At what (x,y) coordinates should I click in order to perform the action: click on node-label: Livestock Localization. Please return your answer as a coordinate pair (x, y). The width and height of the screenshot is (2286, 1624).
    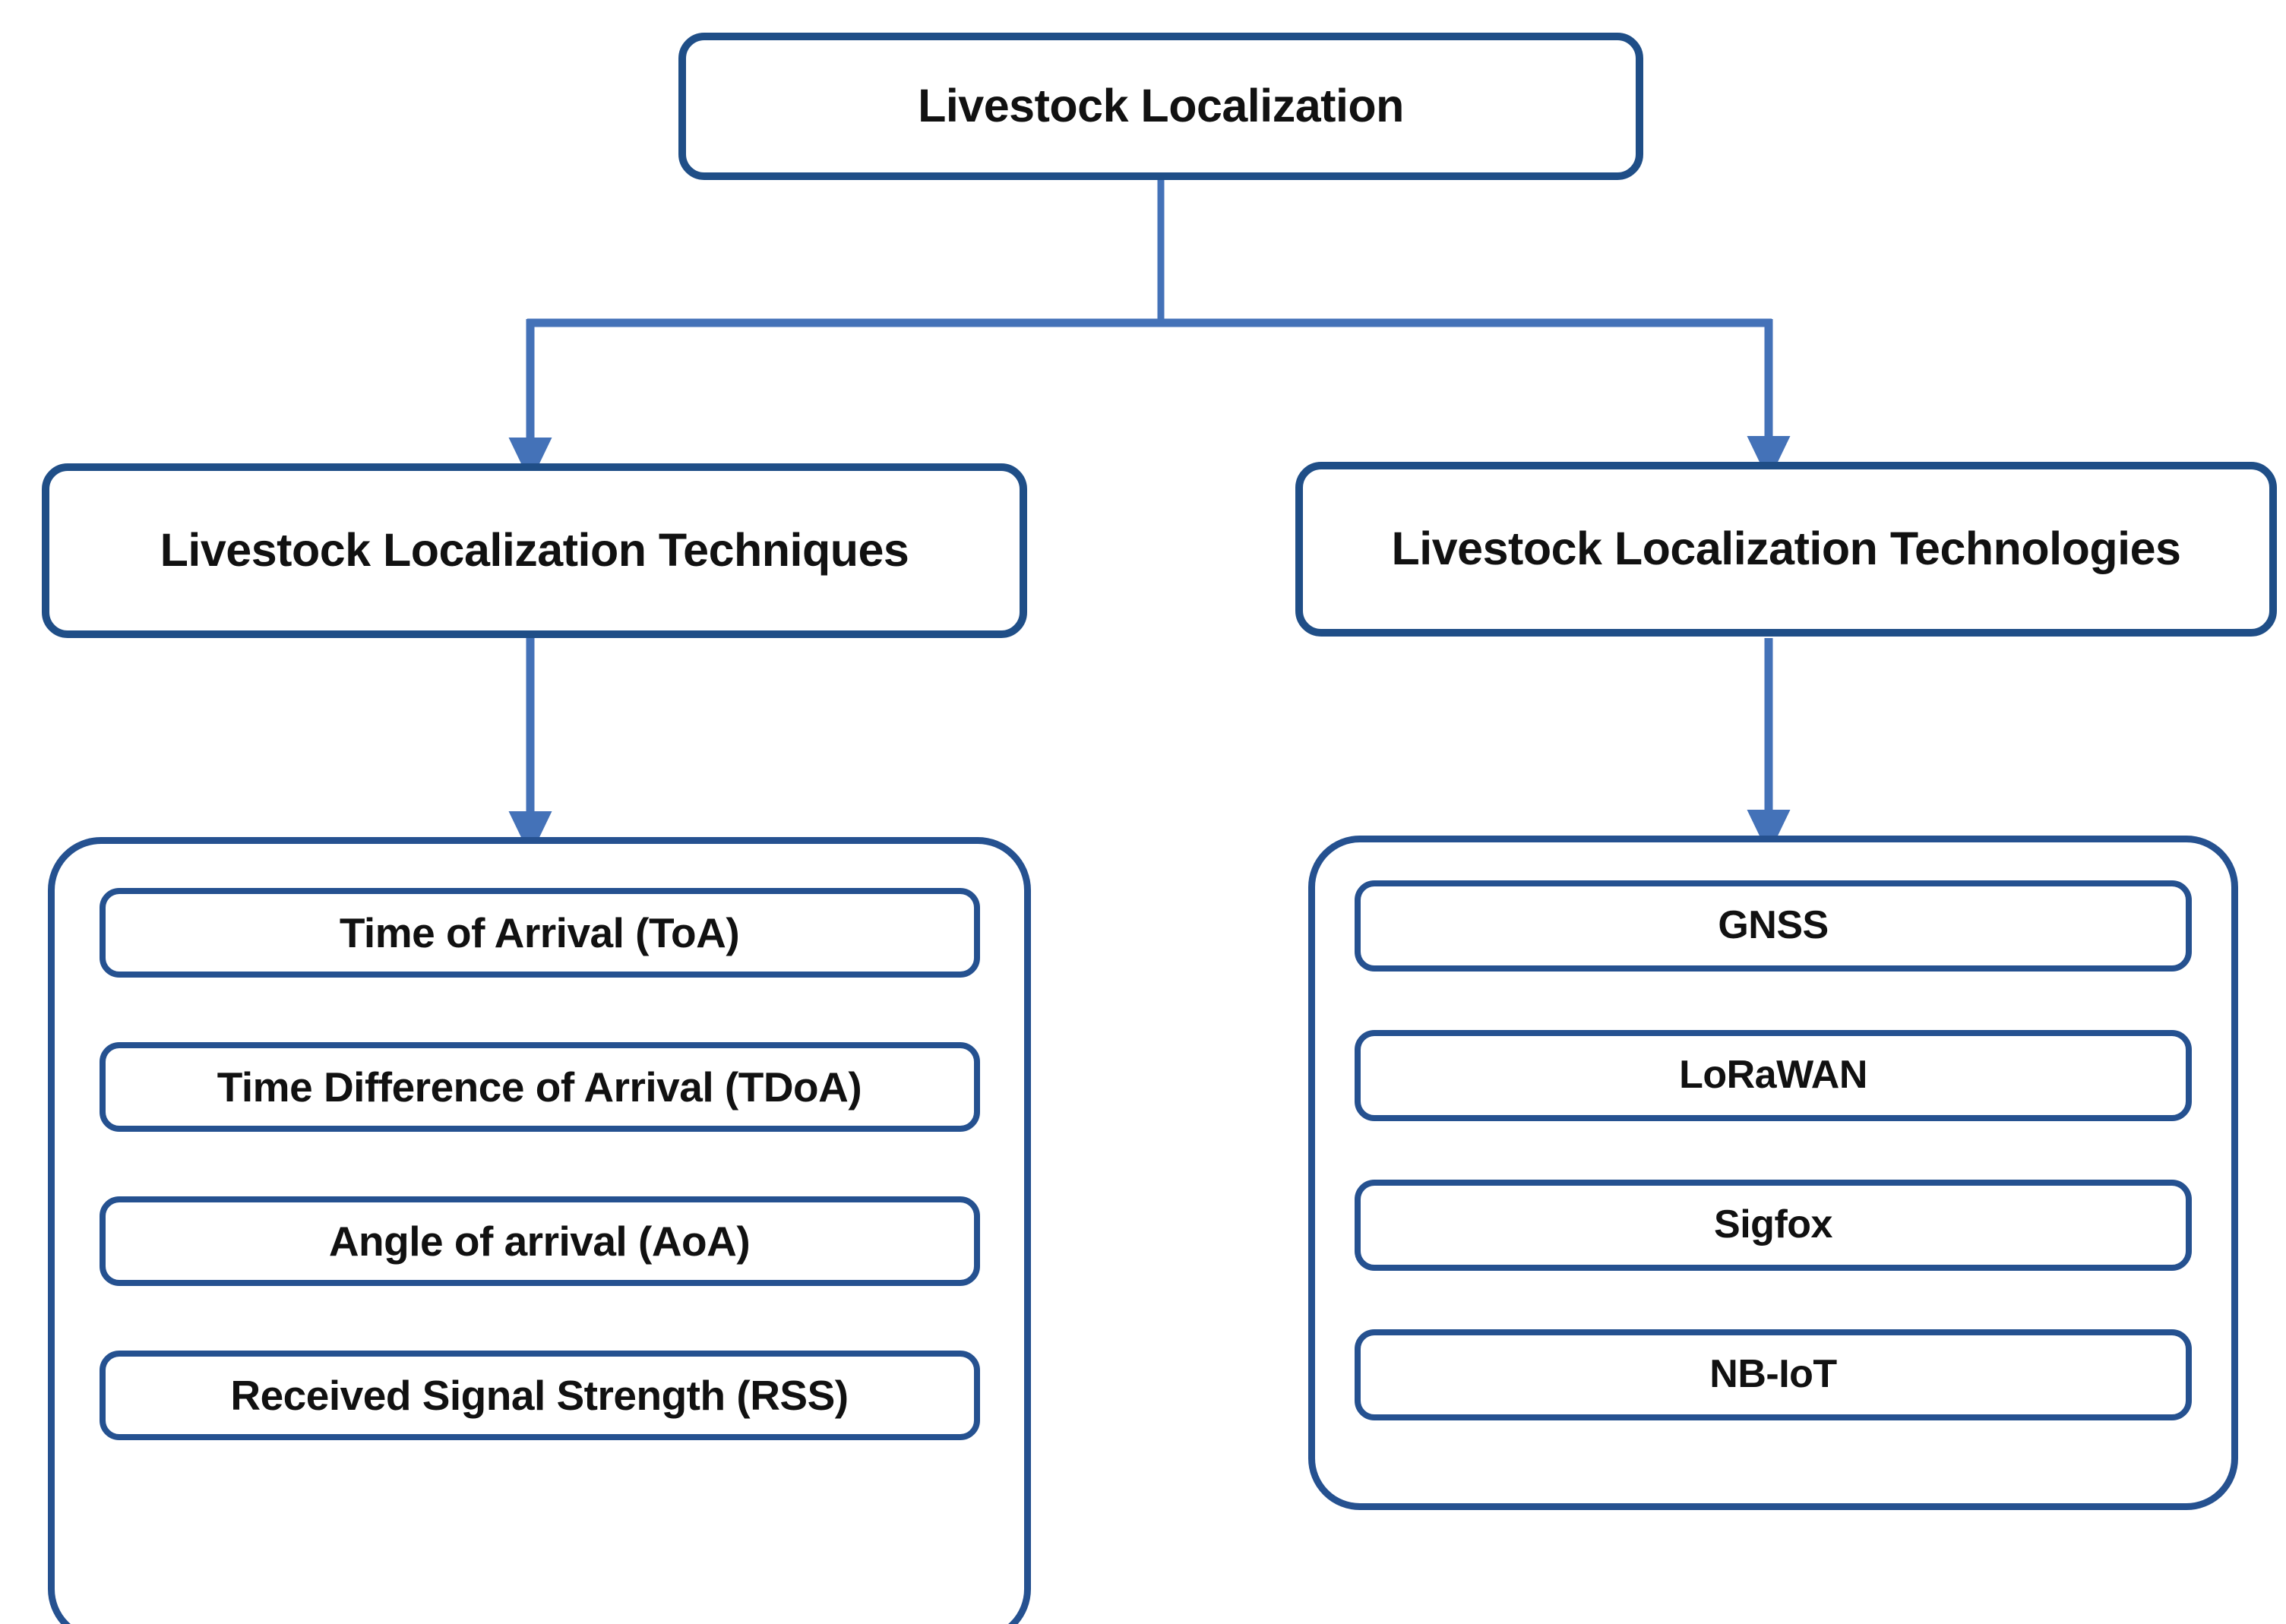
    Looking at the image, I should click on (1161, 106).